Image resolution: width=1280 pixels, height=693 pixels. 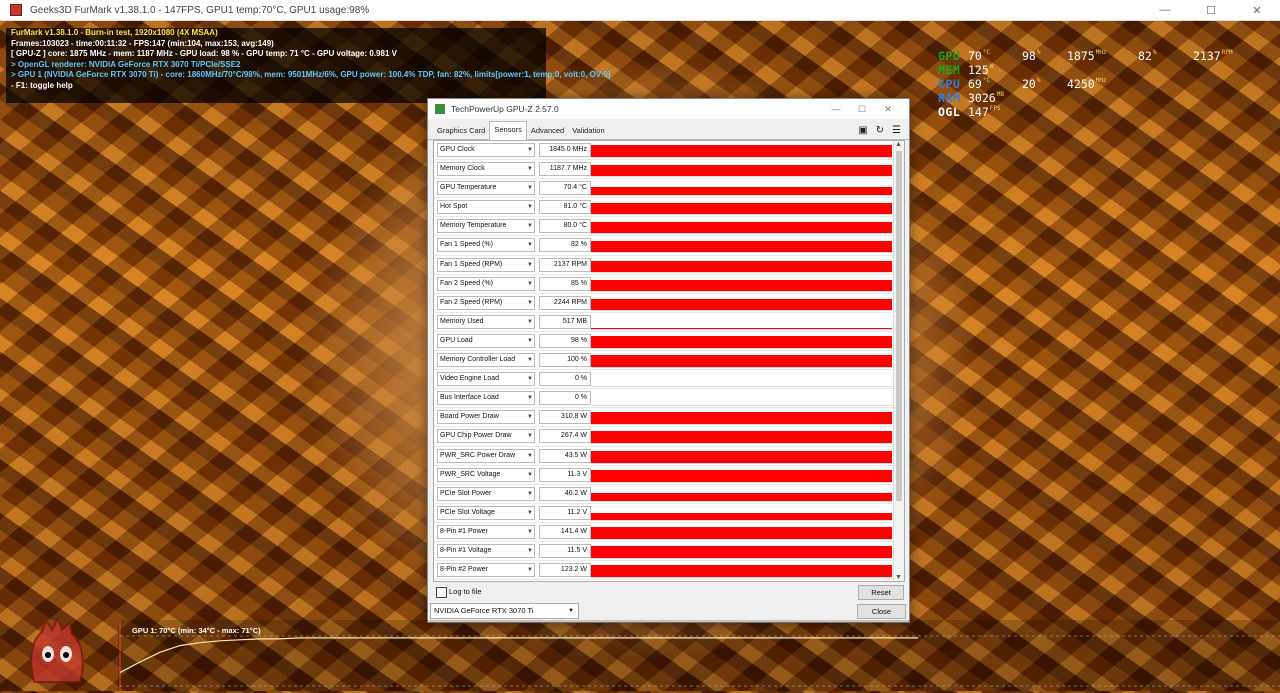 I want to click on maximize-button: ☐, so click(x=1211, y=10).